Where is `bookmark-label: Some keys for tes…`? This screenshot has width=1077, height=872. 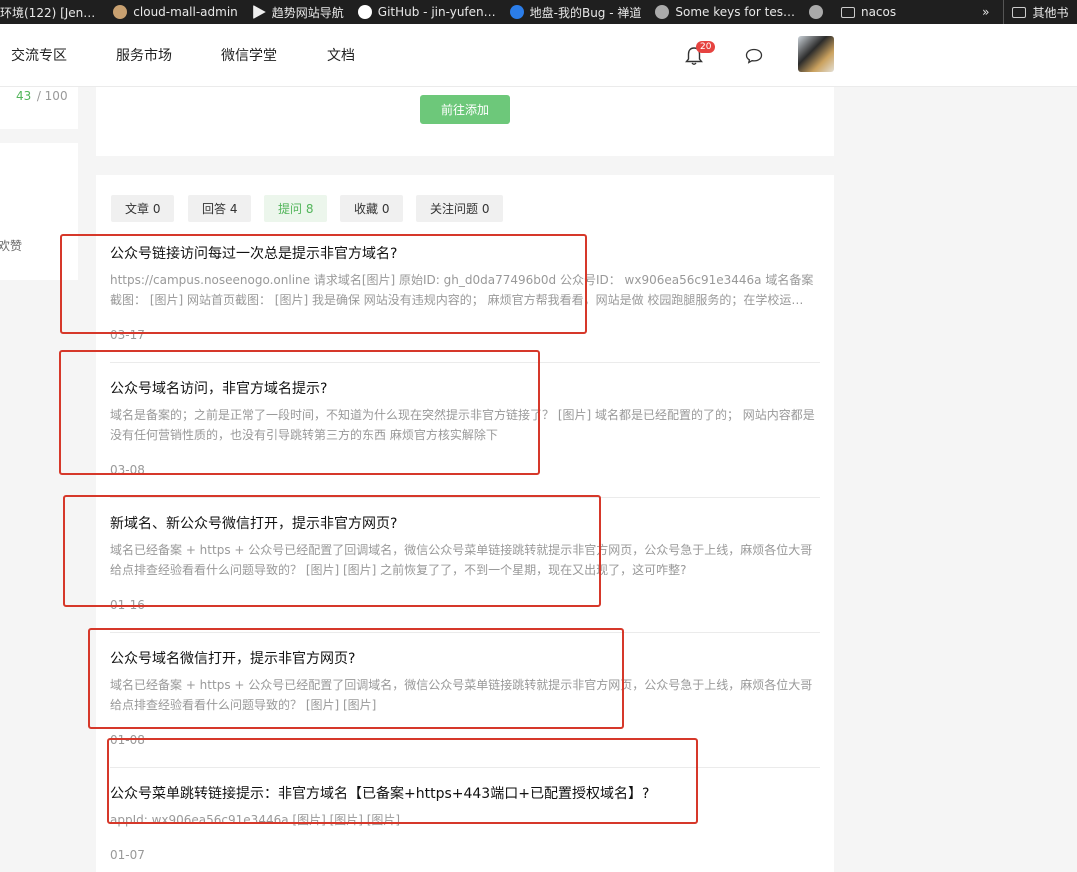 bookmark-label: Some keys for tes… is located at coordinates (735, 12).